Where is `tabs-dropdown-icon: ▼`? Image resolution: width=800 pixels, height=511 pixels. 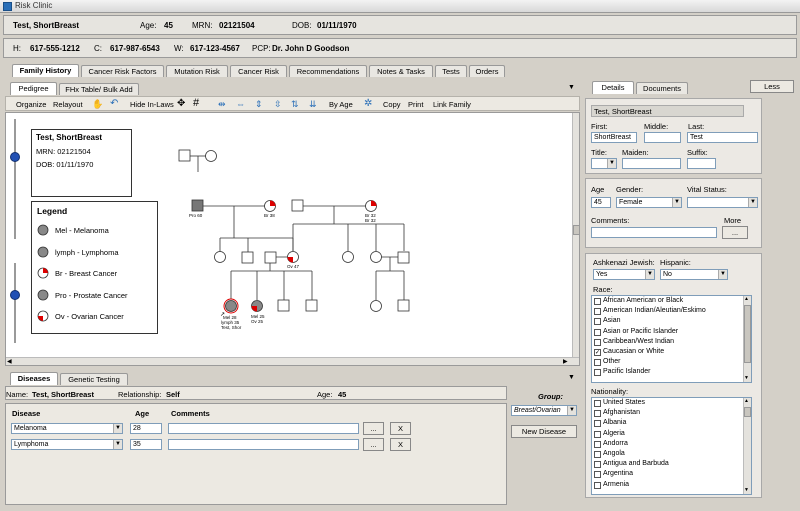 tabs-dropdown-icon: ▼ is located at coordinates (571, 87).